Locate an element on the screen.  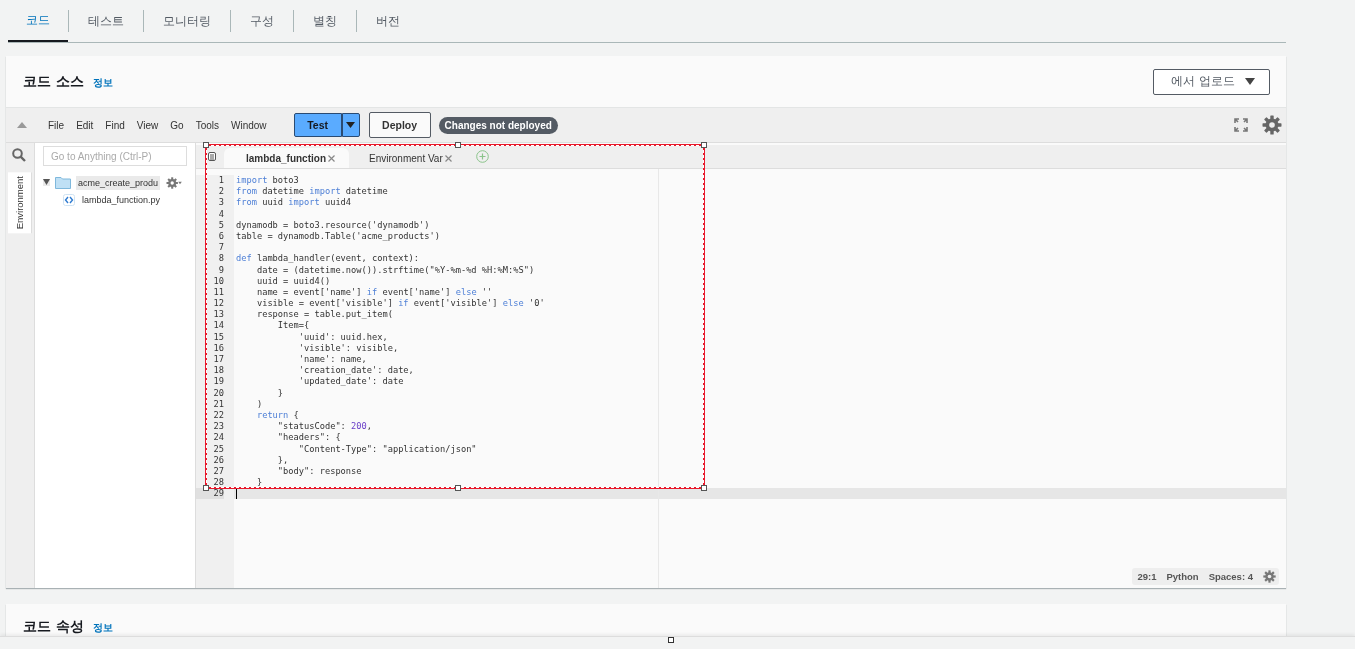
code-line: table = dynamodb.Table('acme_products') is located at coordinates (338, 236).